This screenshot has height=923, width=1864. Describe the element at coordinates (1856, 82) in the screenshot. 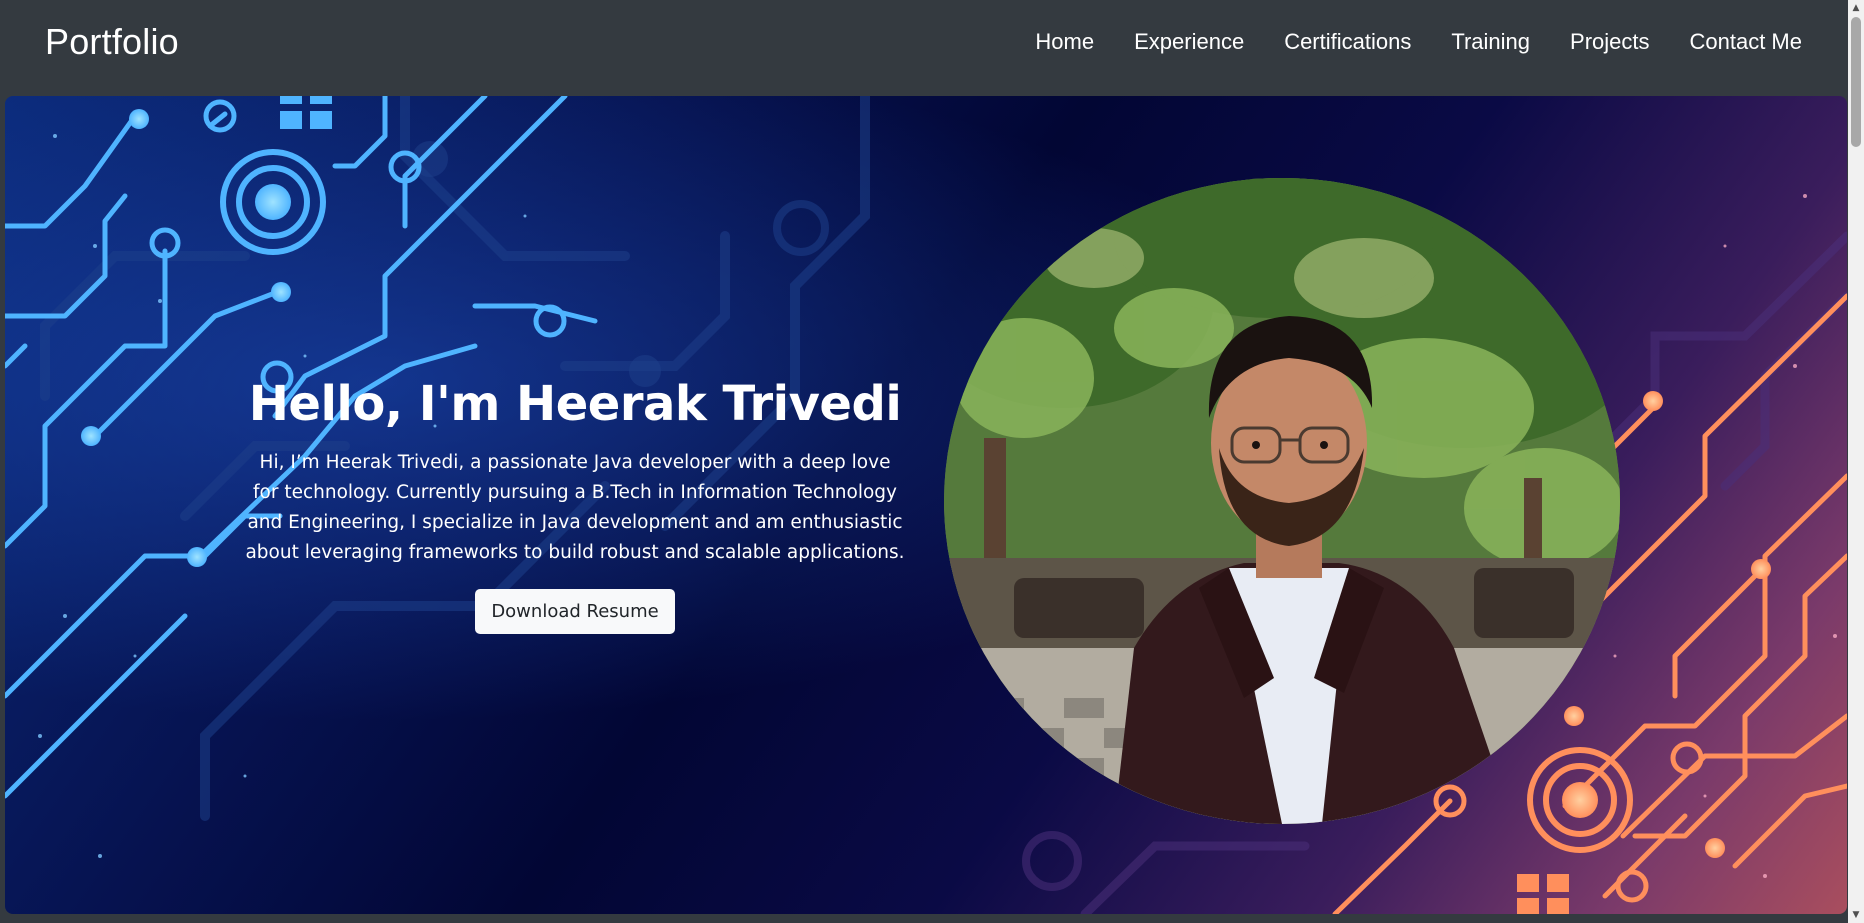

I see `scroll-thumb` at that location.